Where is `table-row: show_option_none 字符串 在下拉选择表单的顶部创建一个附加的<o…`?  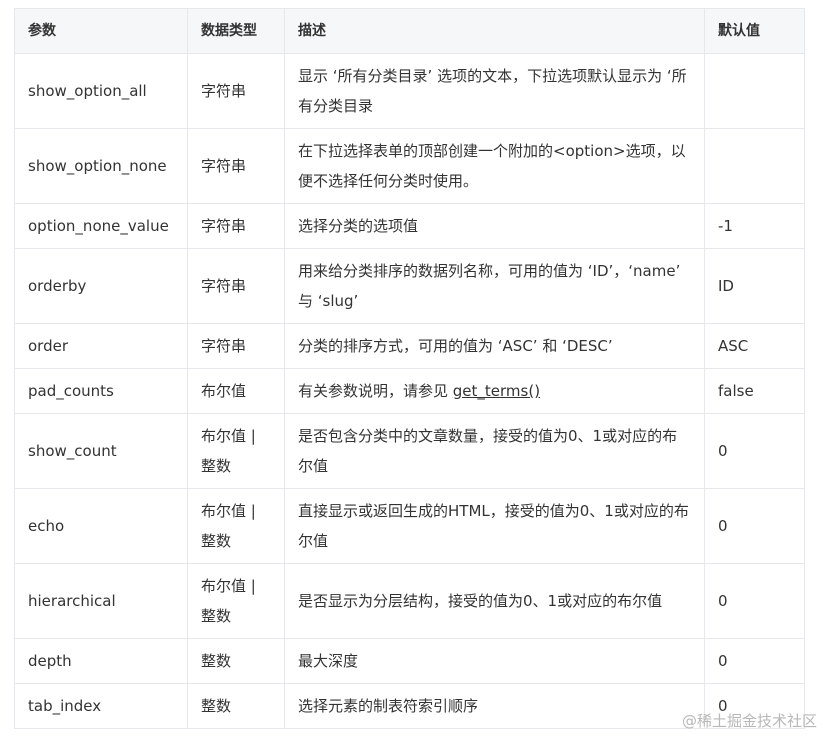
table-row: show_option_none 字符串 在下拉选择表单的顶部创建一个附加的<o… is located at coordinates (409, 166).